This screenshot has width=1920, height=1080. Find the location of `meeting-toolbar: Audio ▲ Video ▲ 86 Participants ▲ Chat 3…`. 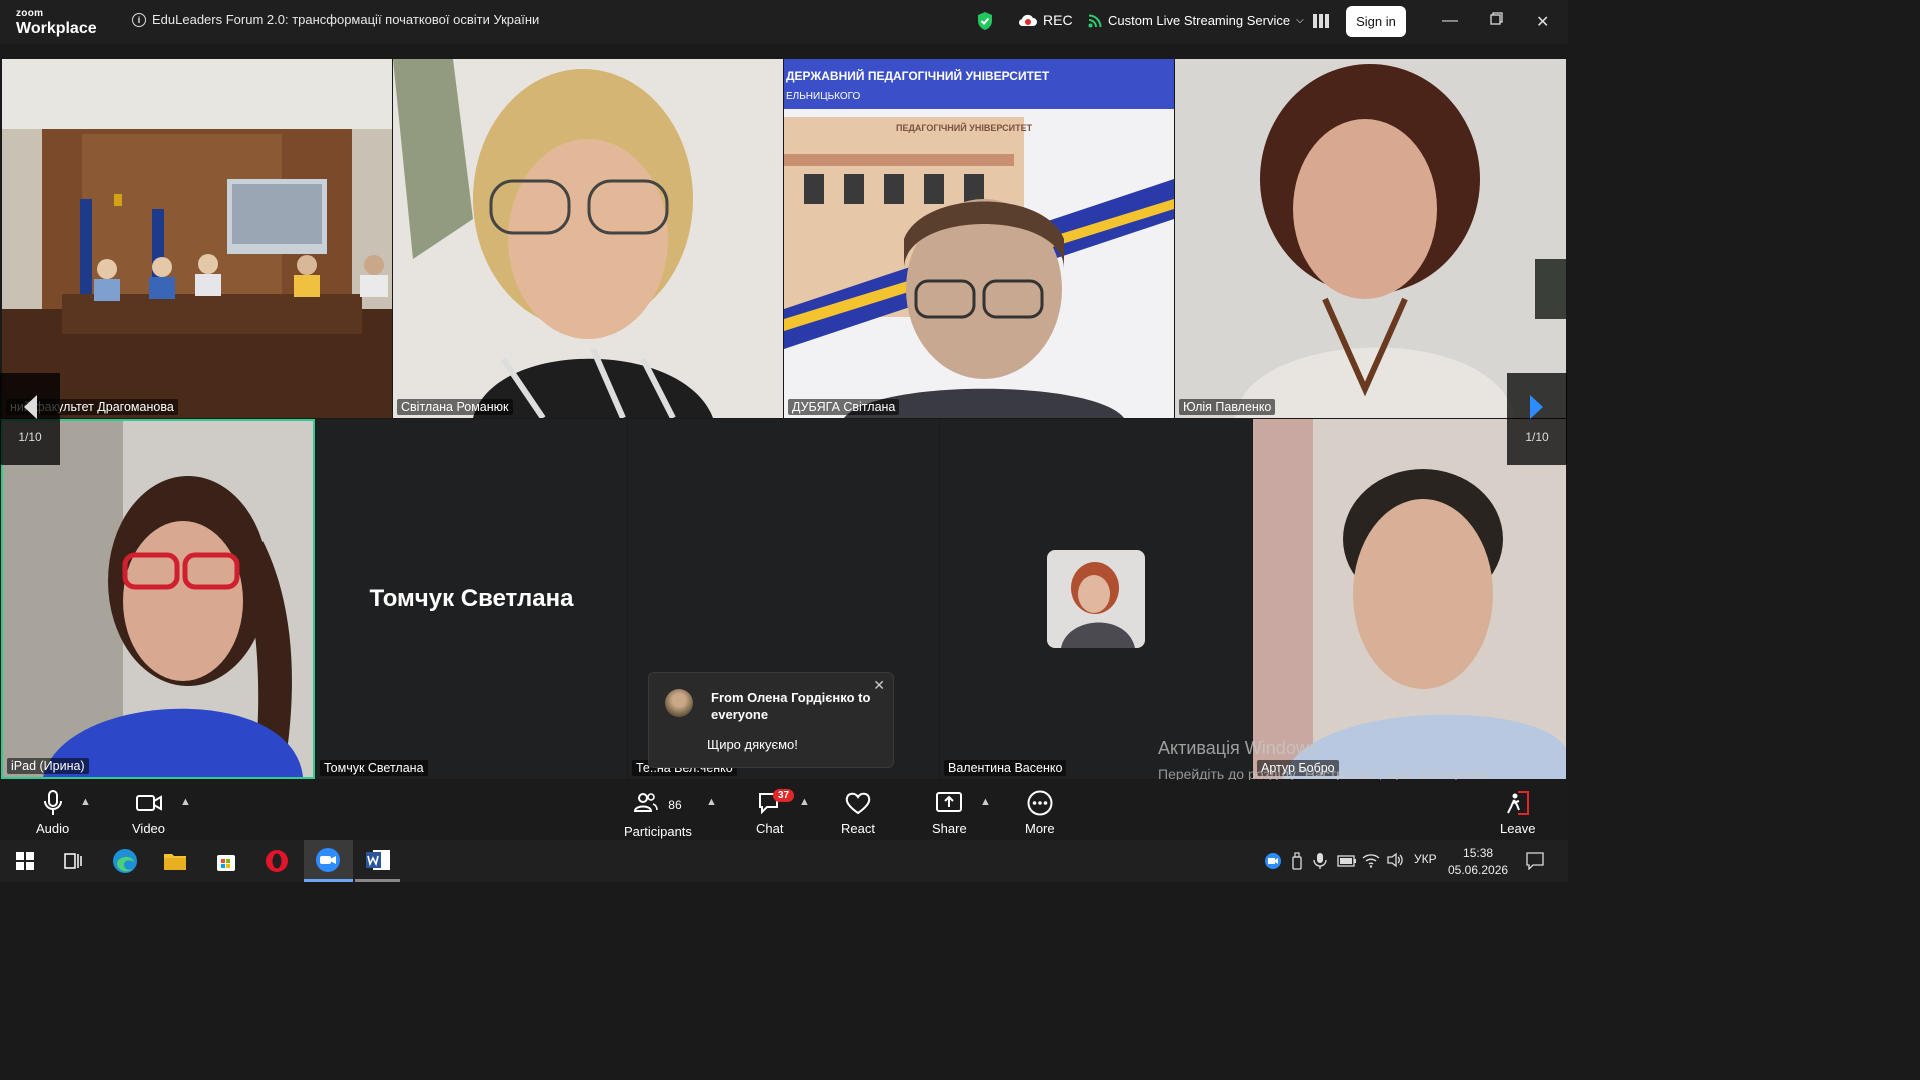

meeting-toolbar: Audio ▲ Video ▲ 86 Participants ▲ Chat 3… is located at coordinates (784, 810).